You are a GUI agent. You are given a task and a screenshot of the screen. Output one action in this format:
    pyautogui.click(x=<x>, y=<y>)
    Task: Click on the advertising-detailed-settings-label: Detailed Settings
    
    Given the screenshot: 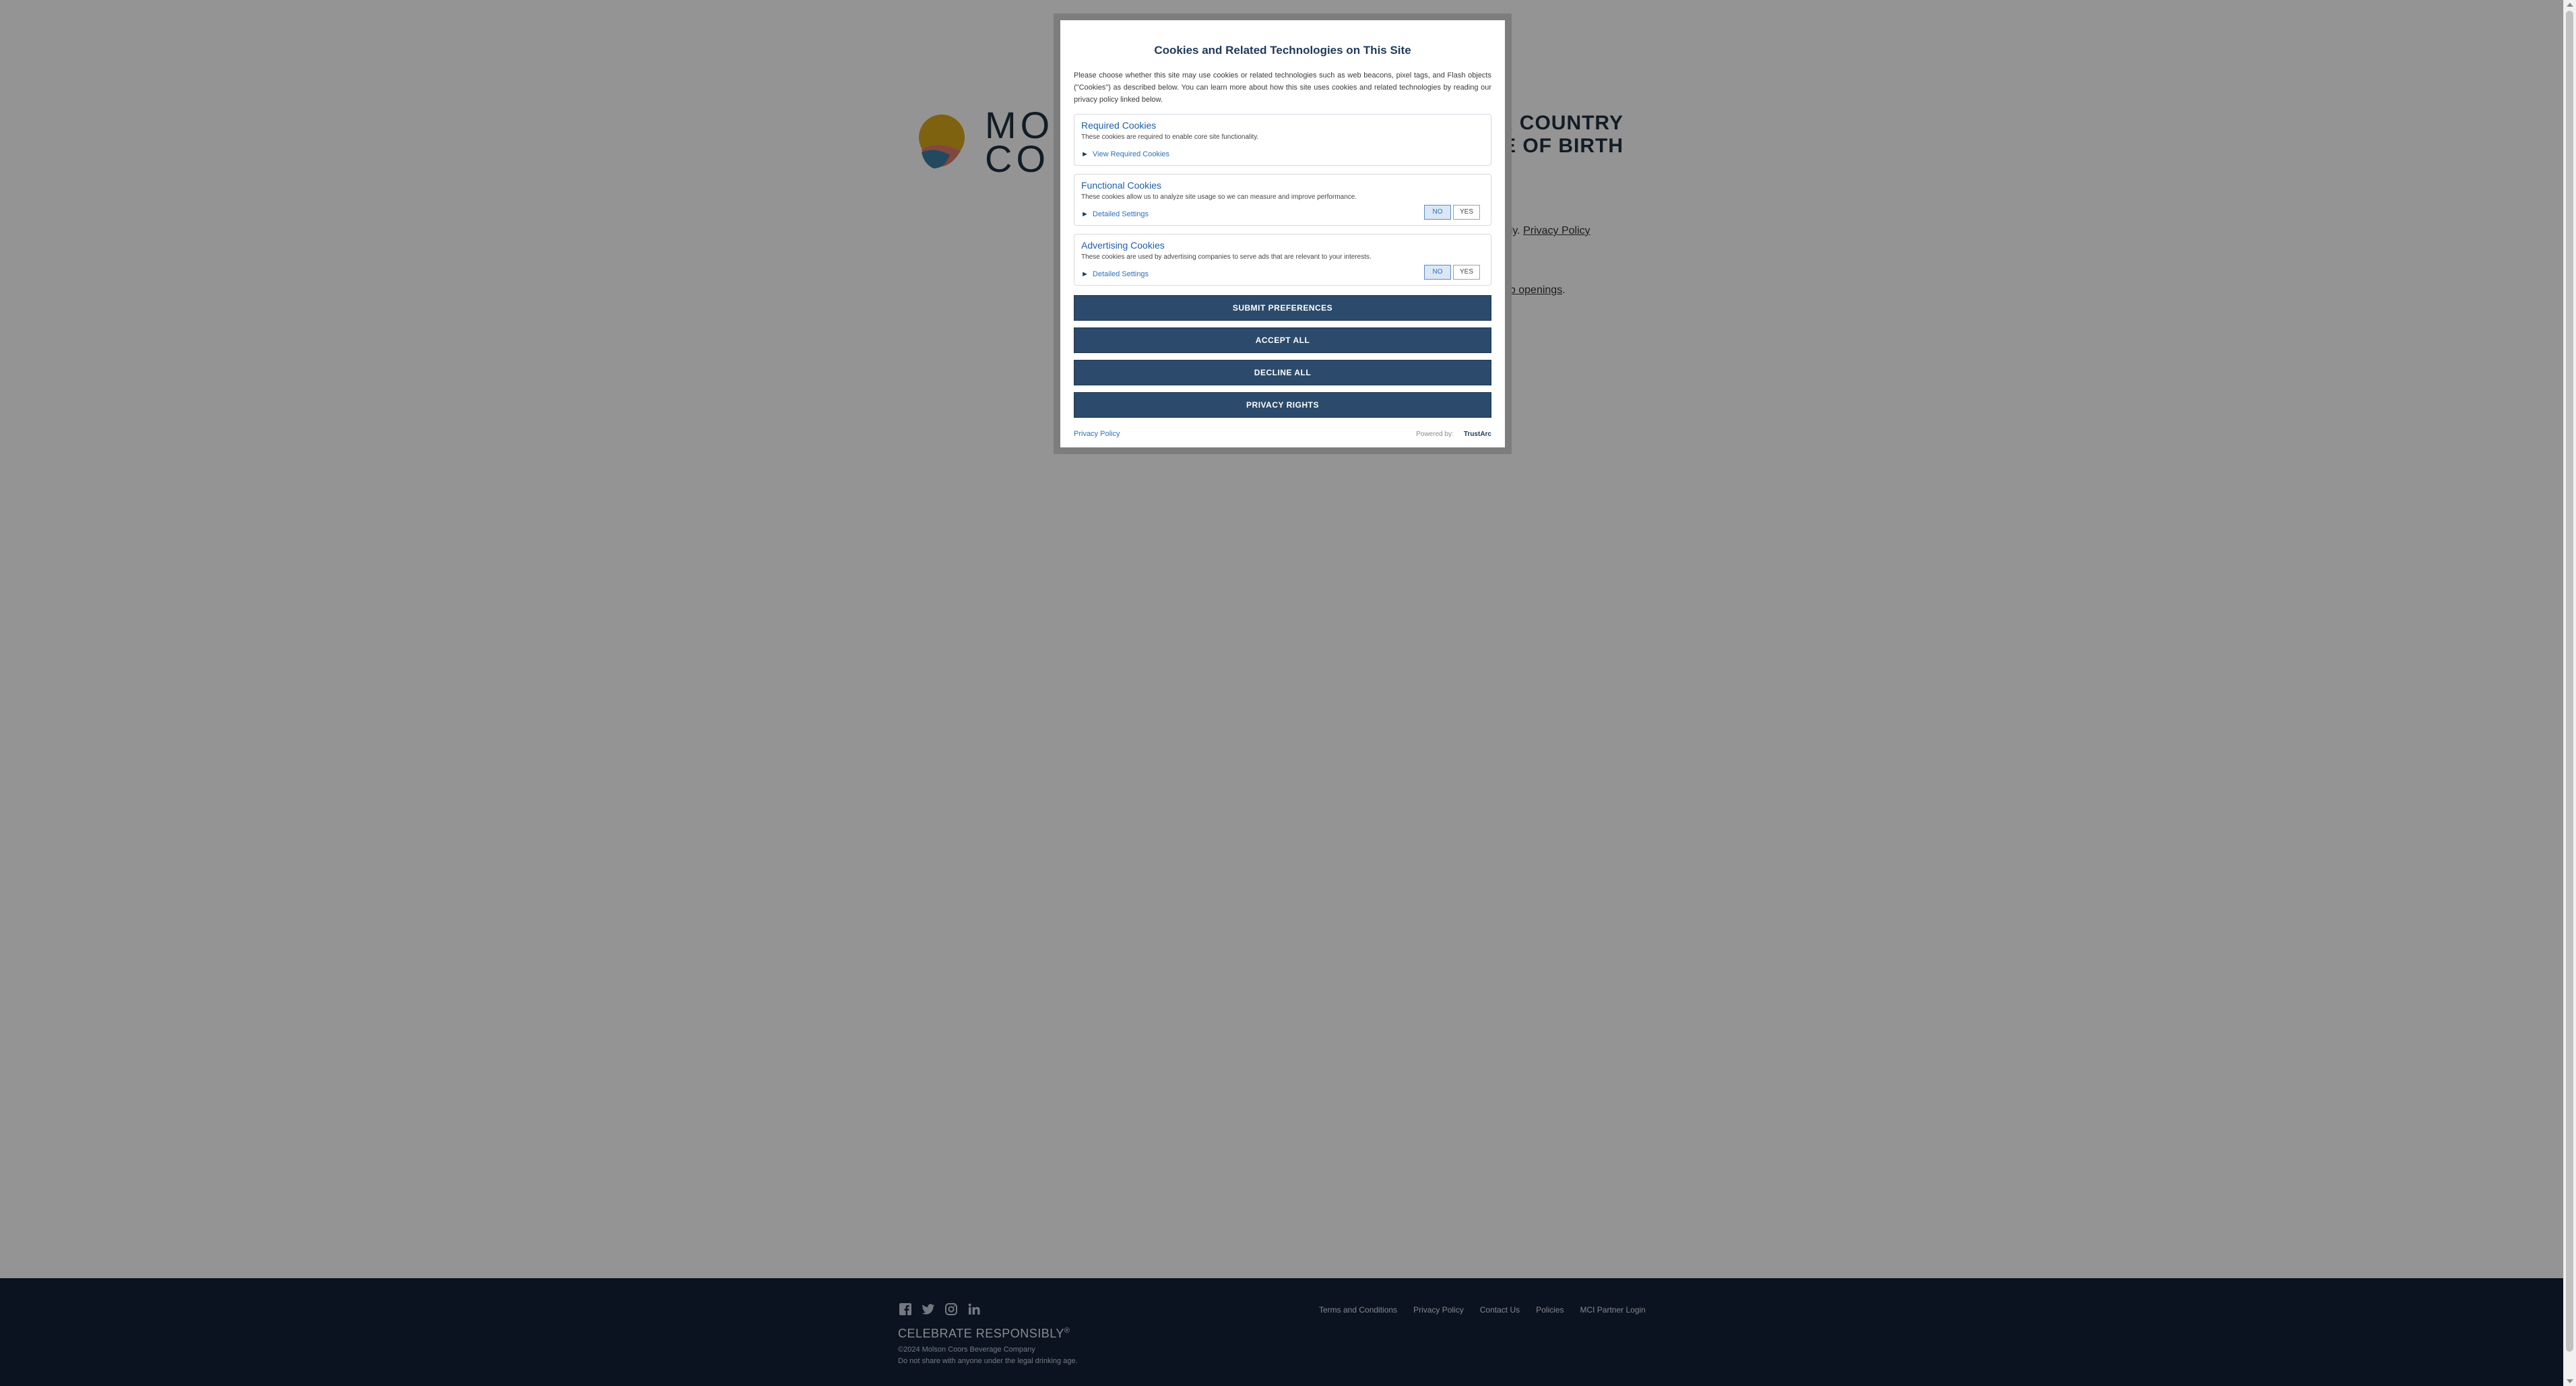 What is the action you would take?
    pyautogui.click(x=1120, y=274)
    